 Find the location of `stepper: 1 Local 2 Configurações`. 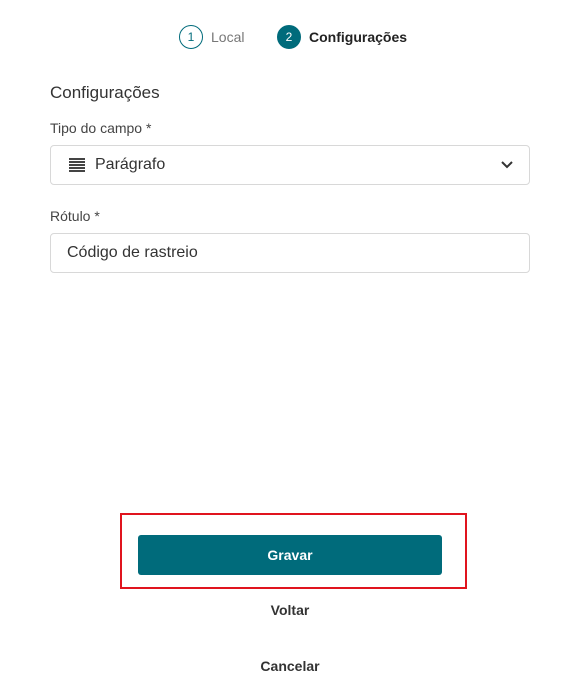

stepper: 1 Local 2 Configurações is located at coordinates (282, 37).